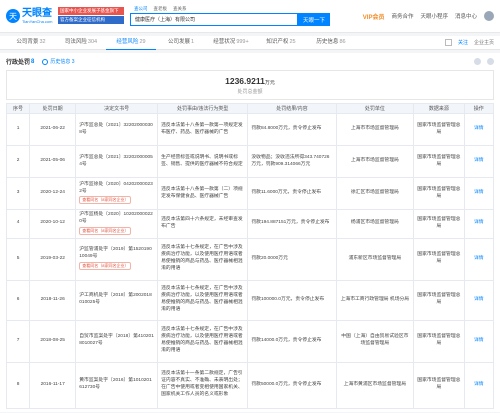  I want to click on tab-background: 公司背景32, so click(31, 42).